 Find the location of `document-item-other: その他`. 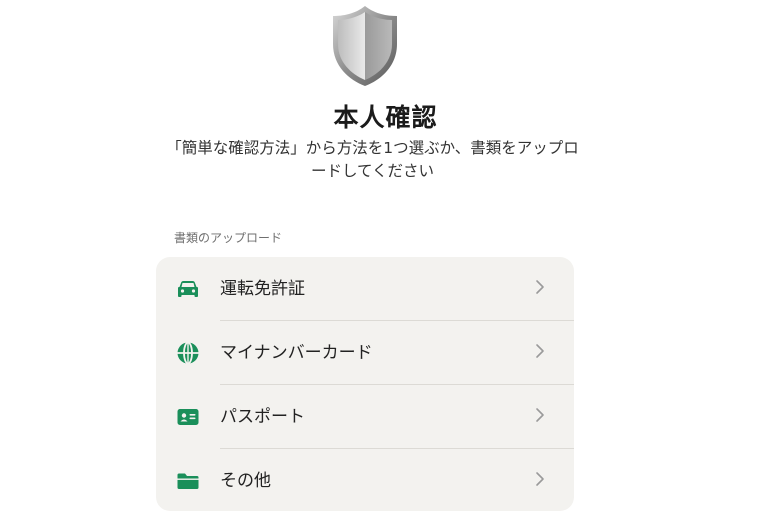

document-item-other: その他 is located at coordinates (365, 480).